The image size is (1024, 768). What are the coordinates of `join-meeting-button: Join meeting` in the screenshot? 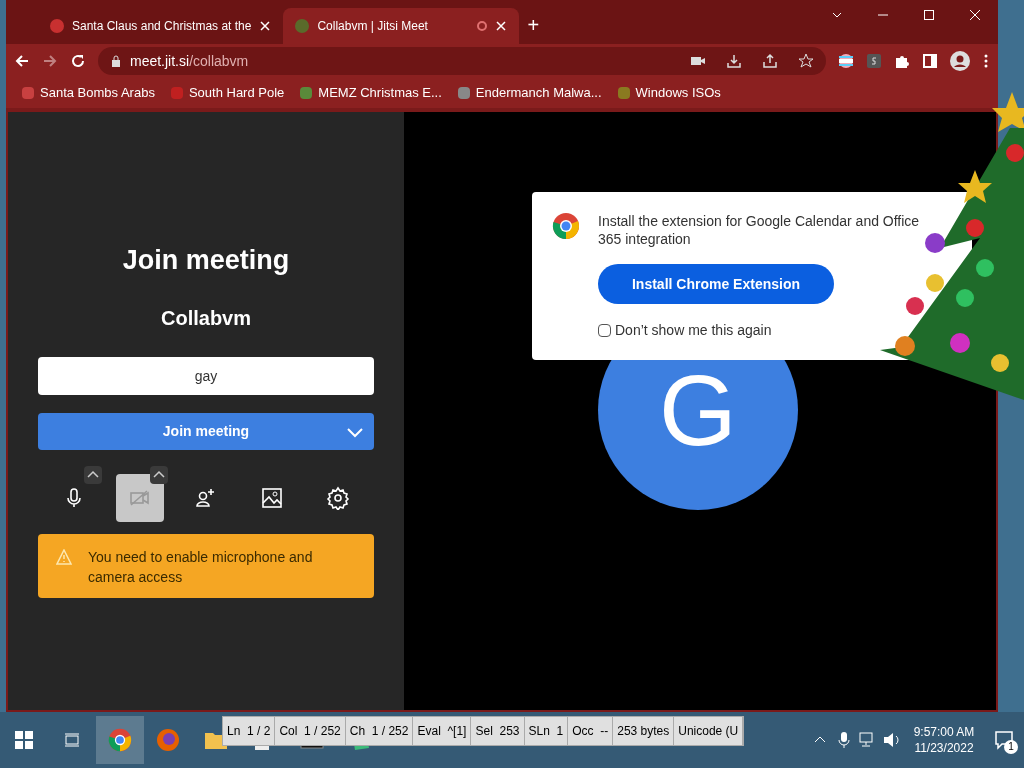 It's located at (206, 431).